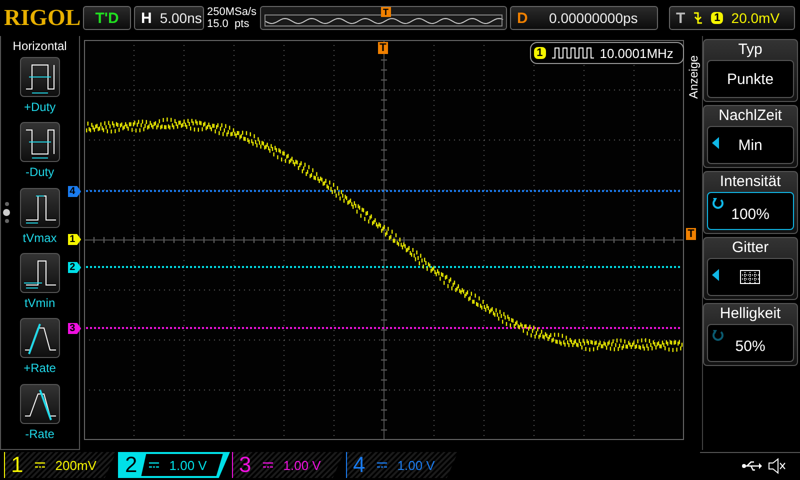 The image size is (800, 480). I want to click on menu-value: 100%, so click(750, 214).